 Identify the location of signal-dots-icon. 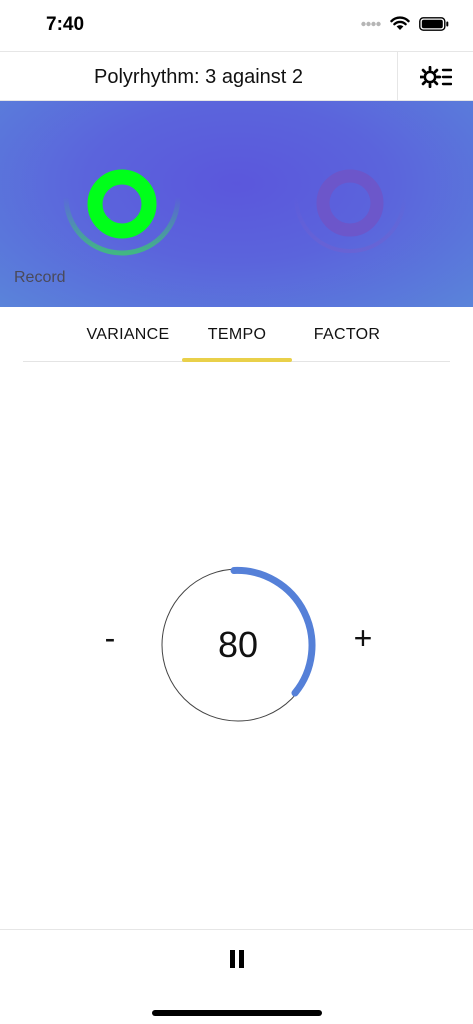
(371, 23).